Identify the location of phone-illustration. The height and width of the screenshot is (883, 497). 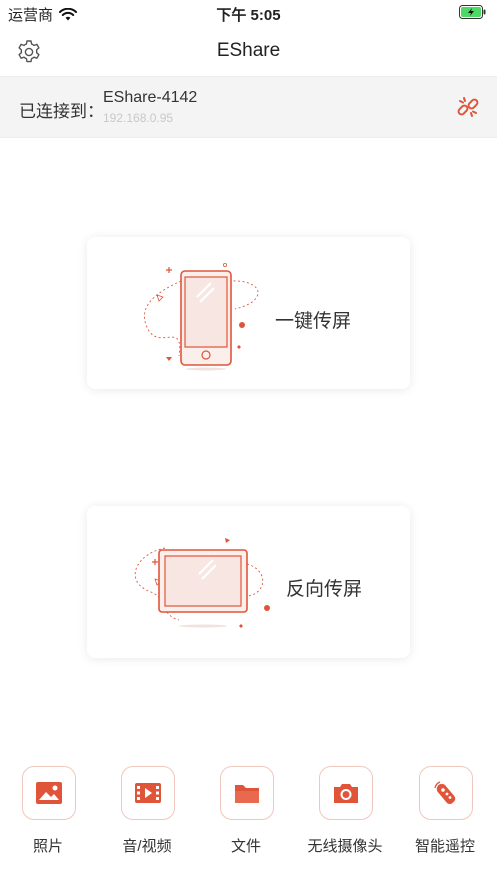
(201, 317).